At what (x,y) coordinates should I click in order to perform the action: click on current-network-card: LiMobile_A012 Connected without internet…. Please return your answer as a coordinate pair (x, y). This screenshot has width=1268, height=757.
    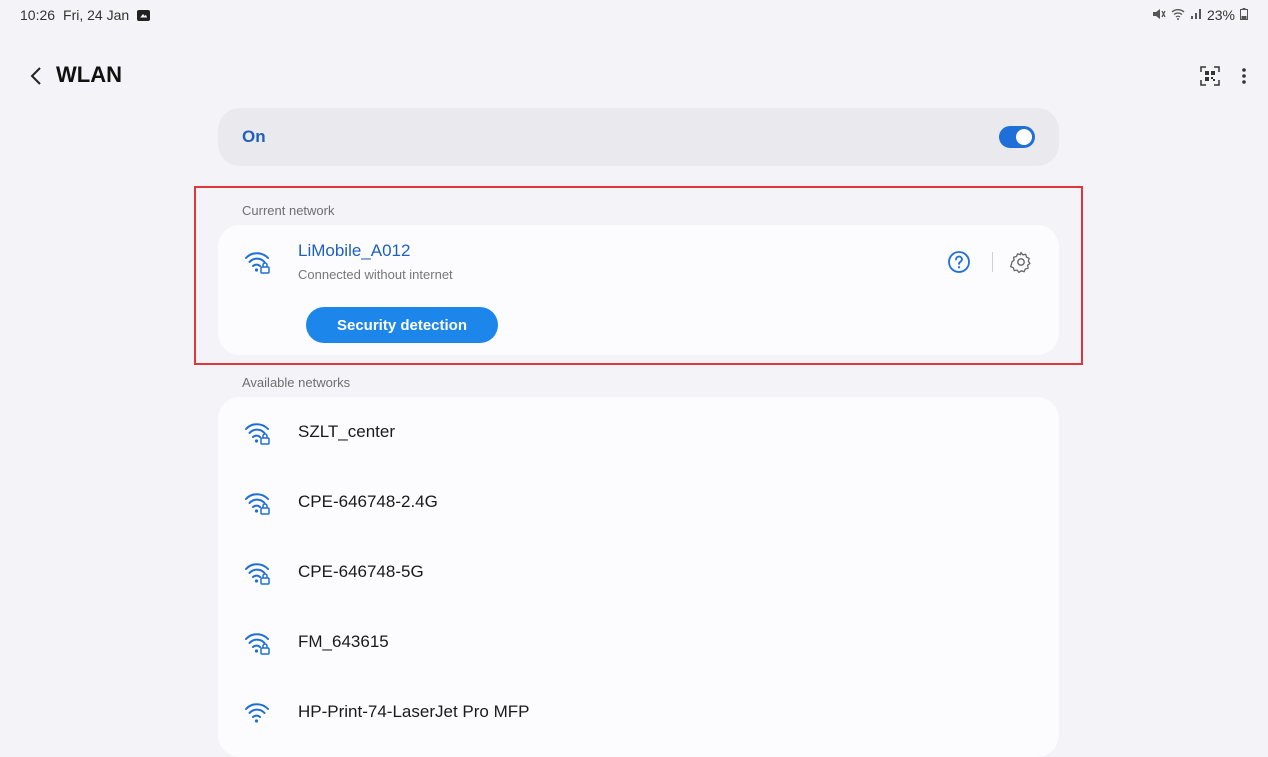
    Looking at the image, I should click on (638, 290).